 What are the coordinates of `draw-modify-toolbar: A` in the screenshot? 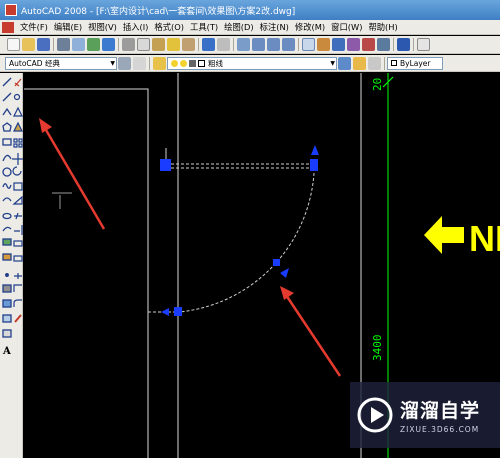 It's located at (11, 265).